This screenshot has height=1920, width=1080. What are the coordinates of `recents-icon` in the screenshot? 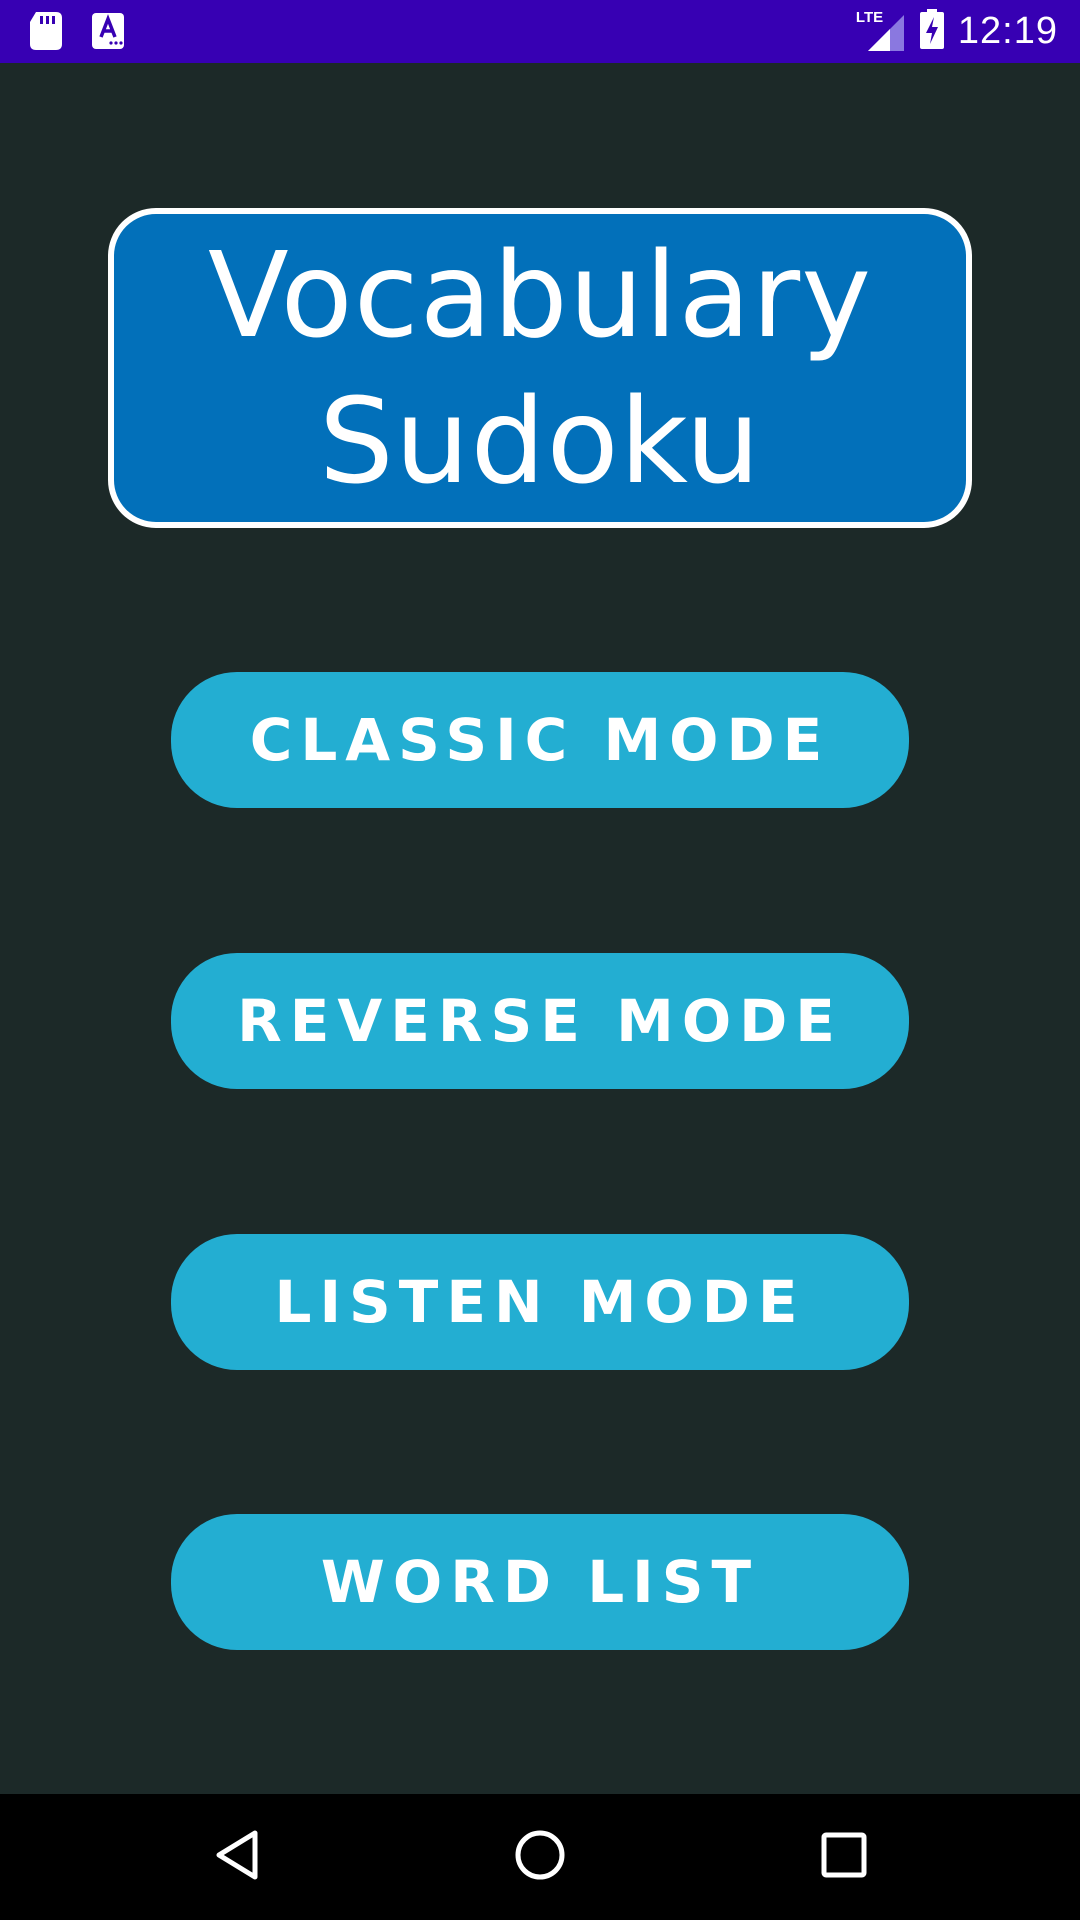 It's located at (844, 1857).